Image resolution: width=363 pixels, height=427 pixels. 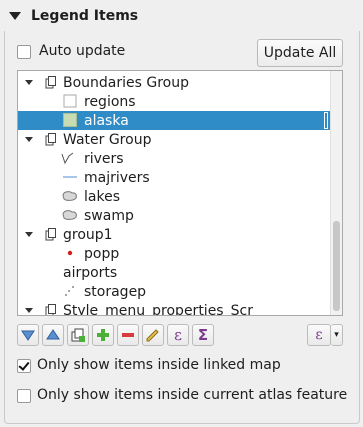 I want to click on legend-toolbar: ε Σ ε ▾, so click(x=181, y=337).